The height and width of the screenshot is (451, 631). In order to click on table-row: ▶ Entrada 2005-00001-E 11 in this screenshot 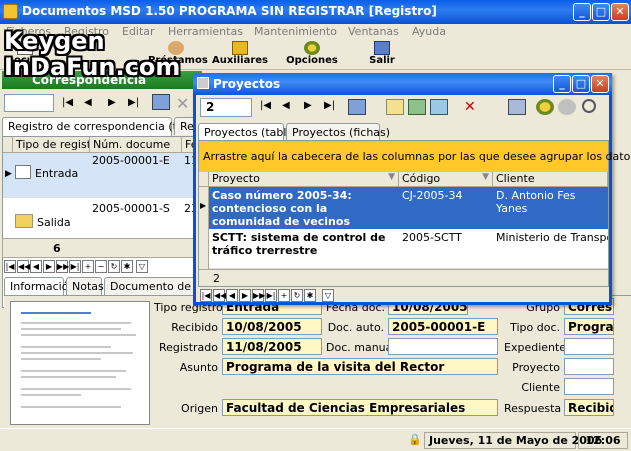, I will do `click(102, 175)`.